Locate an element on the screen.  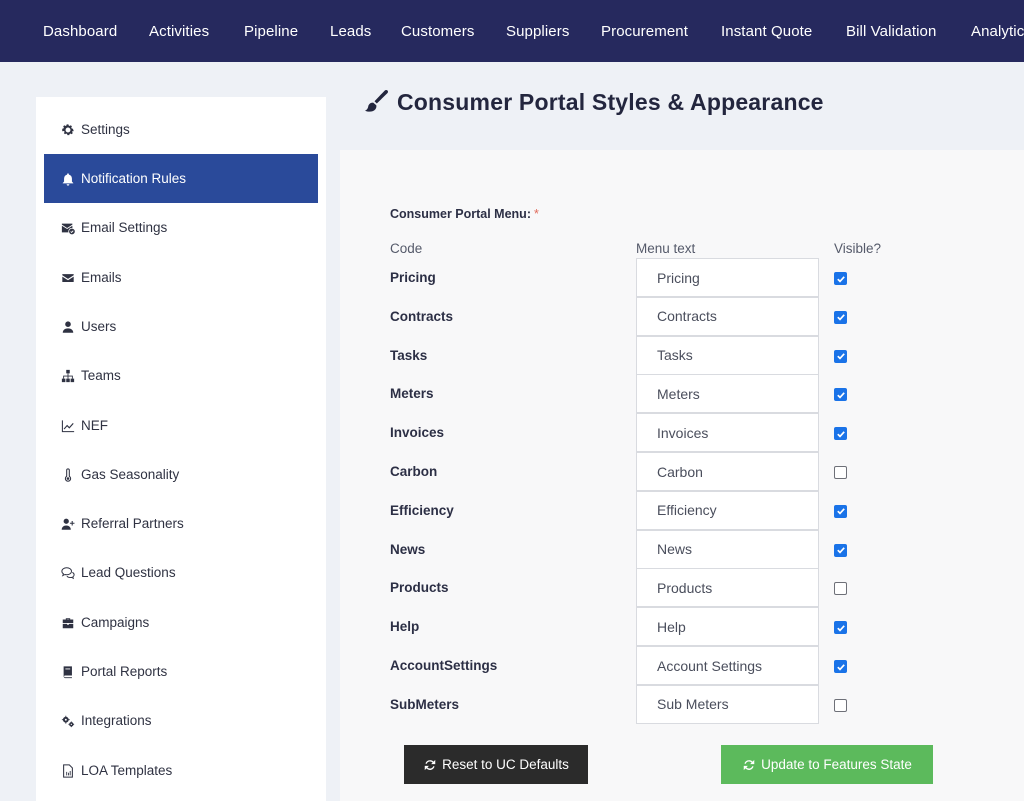
sidebar-item-nef: NEF is located at coordinates (181, 425).